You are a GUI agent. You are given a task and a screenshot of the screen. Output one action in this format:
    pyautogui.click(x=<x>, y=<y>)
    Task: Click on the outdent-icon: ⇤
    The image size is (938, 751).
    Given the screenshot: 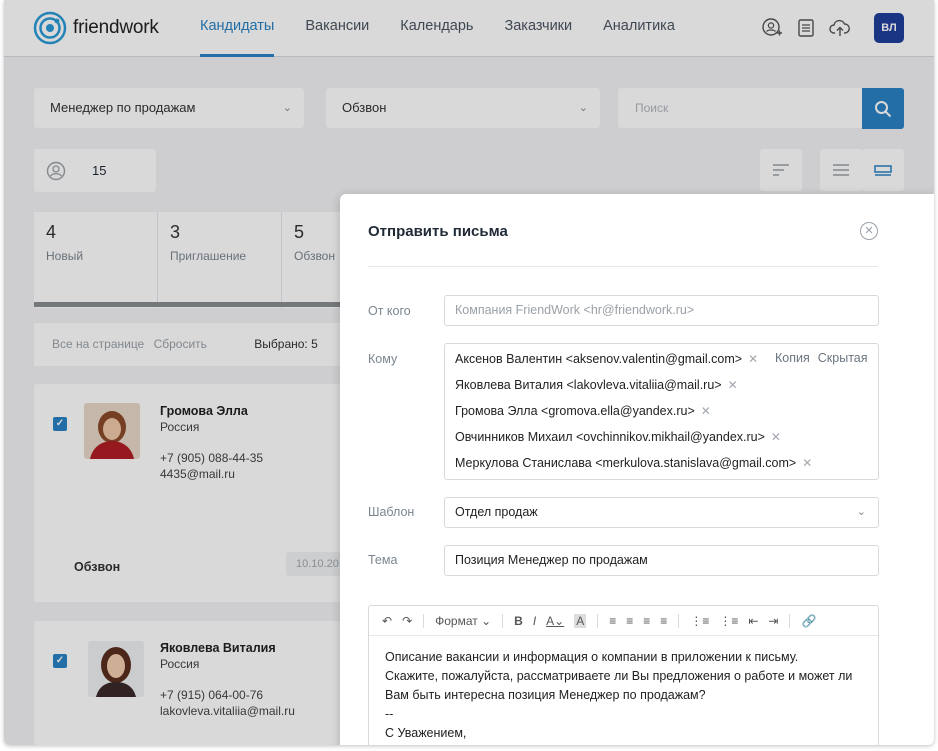 What is the action you would take?
    pyautogui.click(x=753, y=621)
    